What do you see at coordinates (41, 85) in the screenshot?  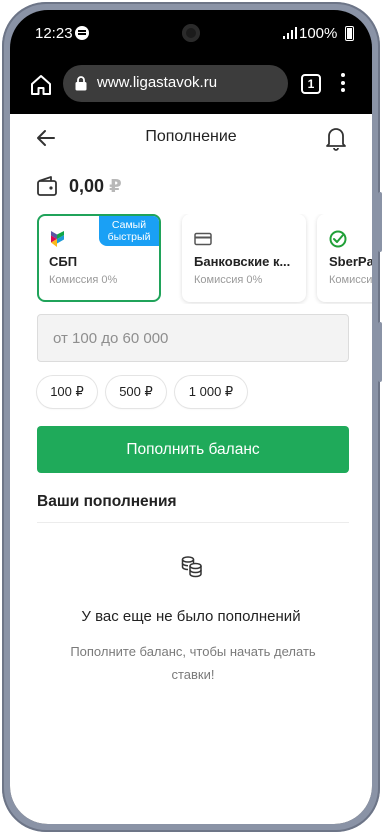 I see `home-icon` at bounding box center [41, 85].